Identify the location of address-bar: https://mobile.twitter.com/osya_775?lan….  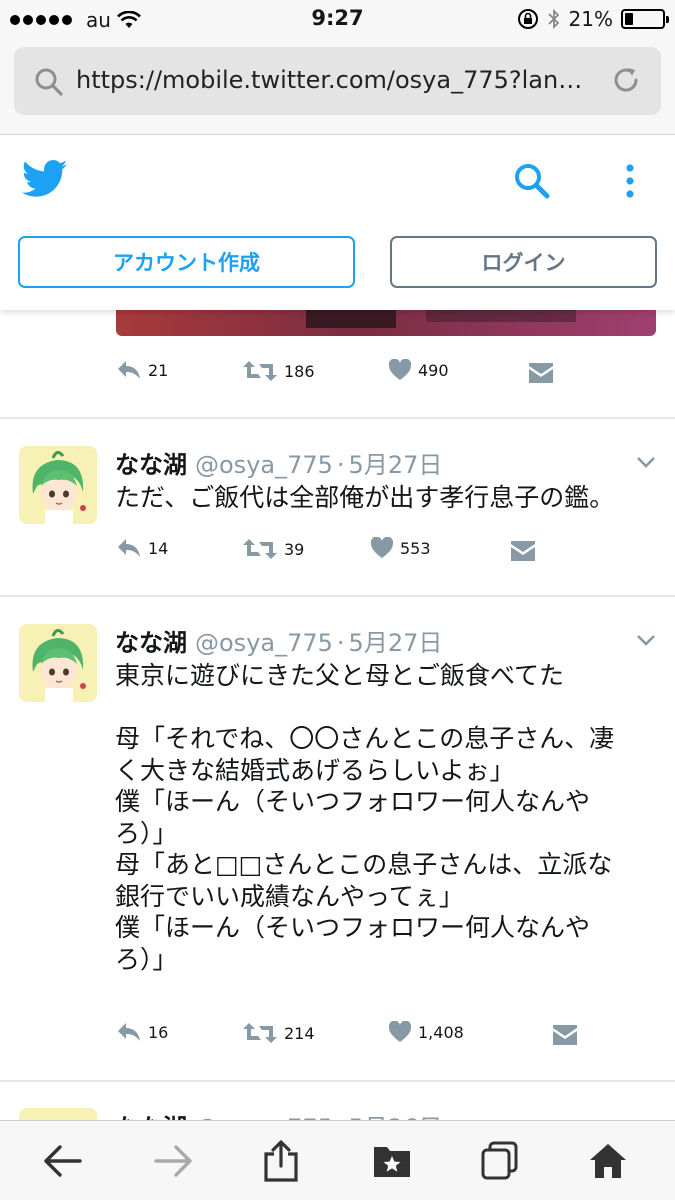
(337, 81).